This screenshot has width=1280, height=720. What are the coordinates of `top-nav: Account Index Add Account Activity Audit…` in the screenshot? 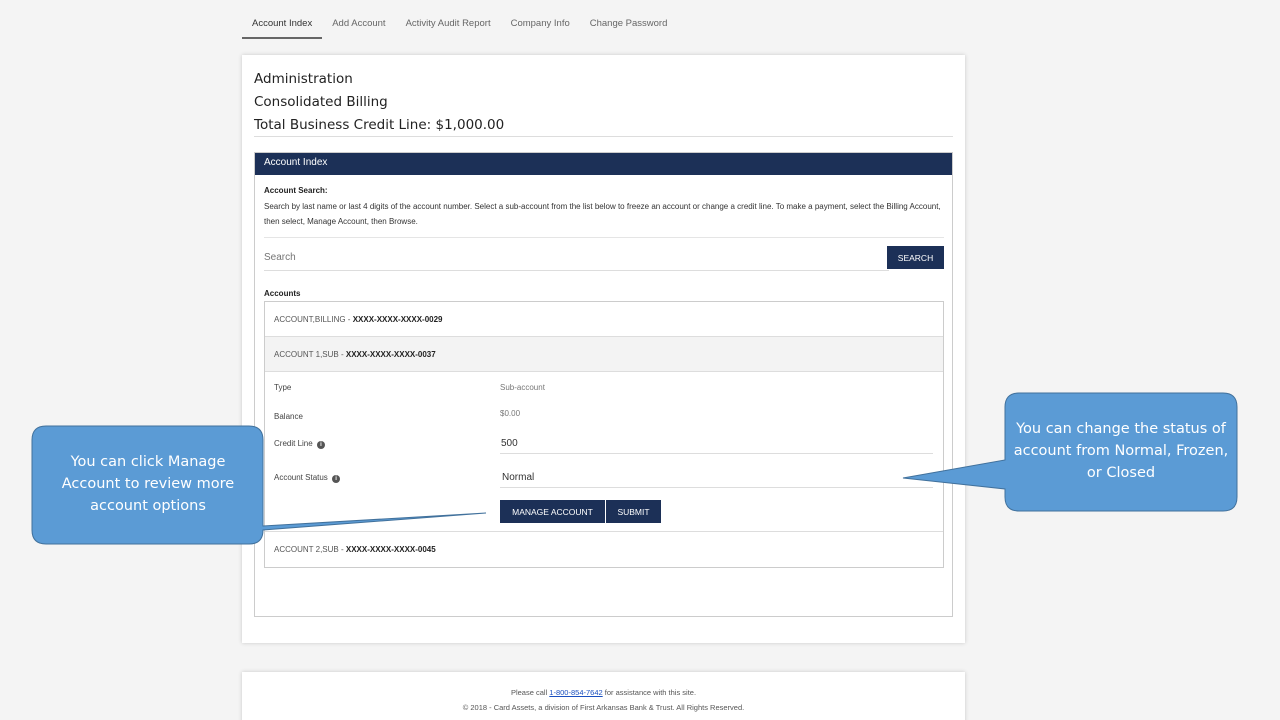 It's located at (459, 26).